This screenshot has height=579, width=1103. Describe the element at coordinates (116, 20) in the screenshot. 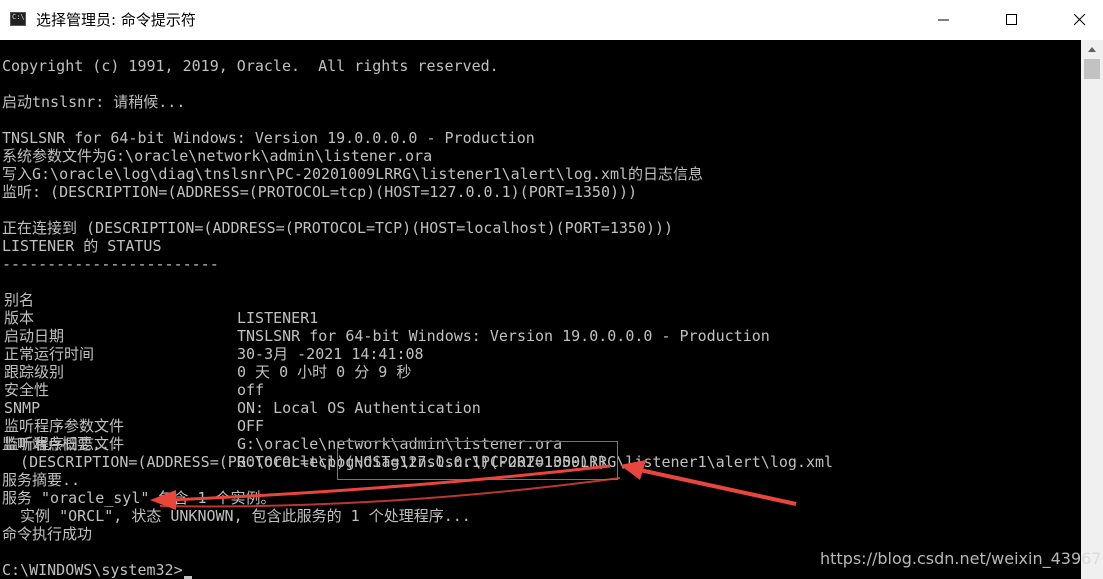

I see `window-title: 选择管理员: 命令提示符` at that location.